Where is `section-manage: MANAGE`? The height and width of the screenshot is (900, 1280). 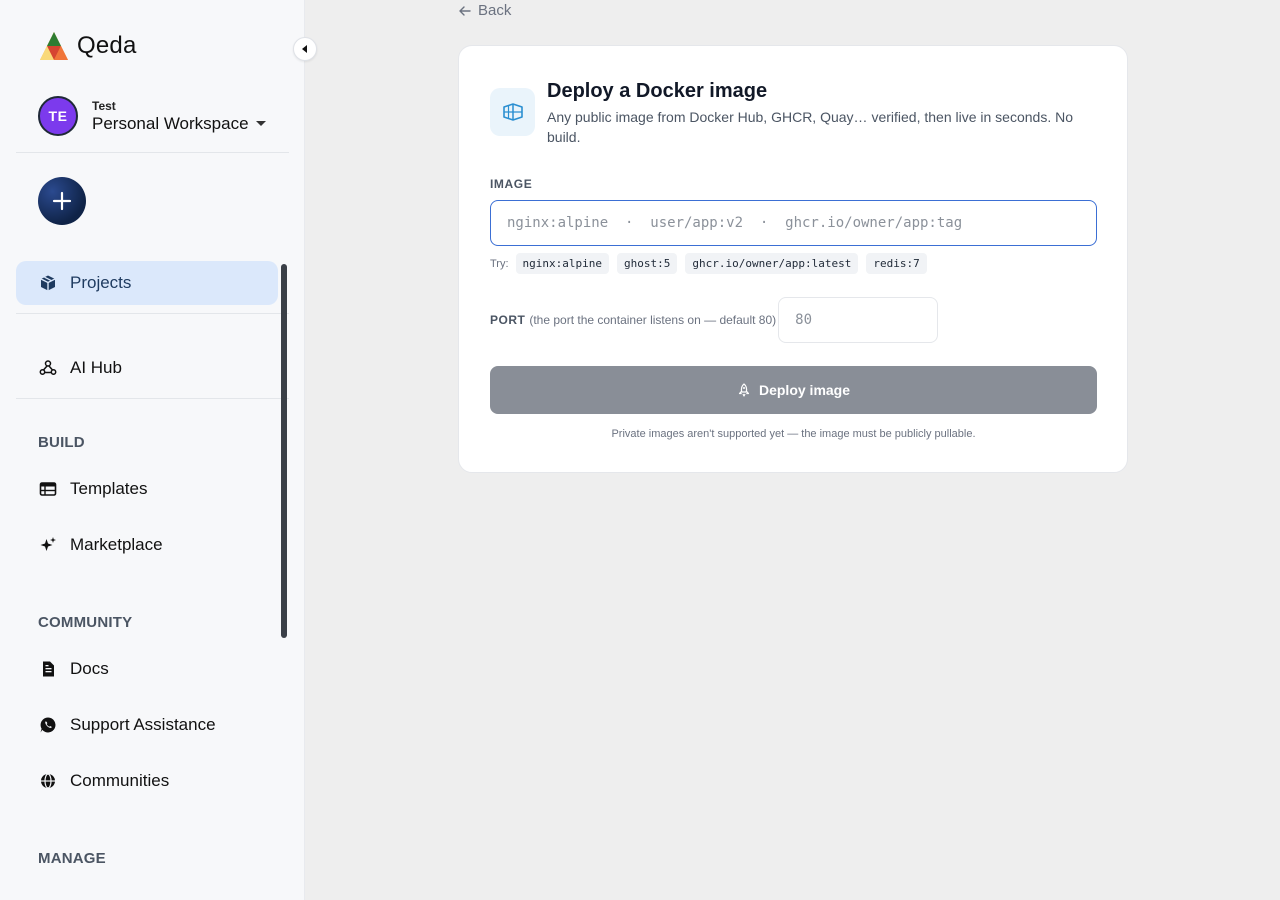
section-manage: MANAGE is located at coordinates (72, 858).